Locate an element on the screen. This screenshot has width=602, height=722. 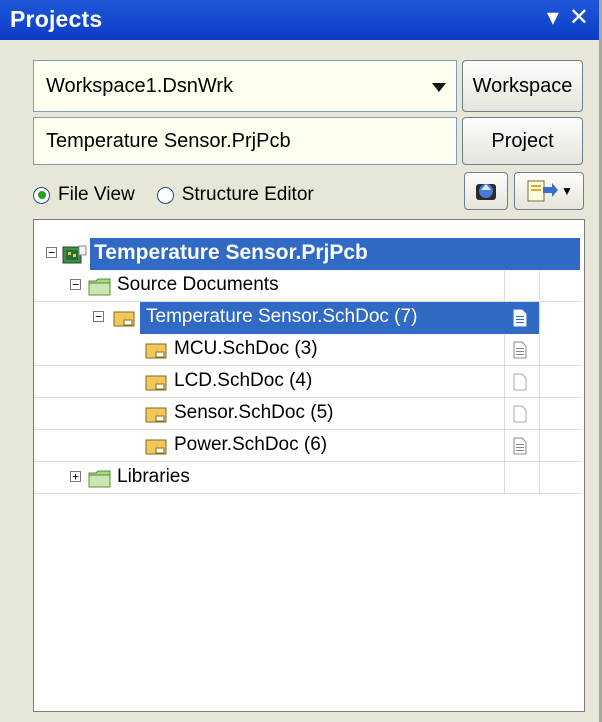
tree-row-power-schdoc: Power.SchDoc (6) is located at coordinates (308, 446).